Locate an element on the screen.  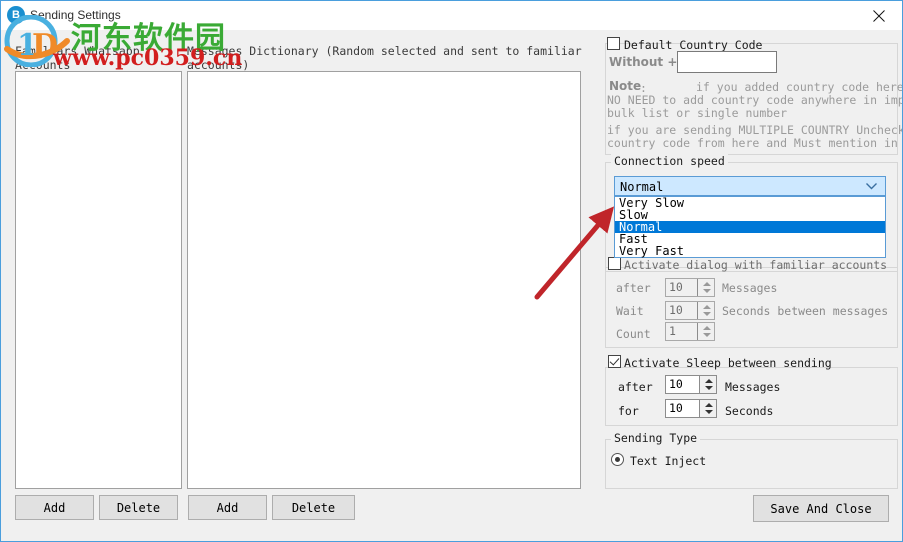
connection-speed-value: Normal is located at coordinates (642, 187).